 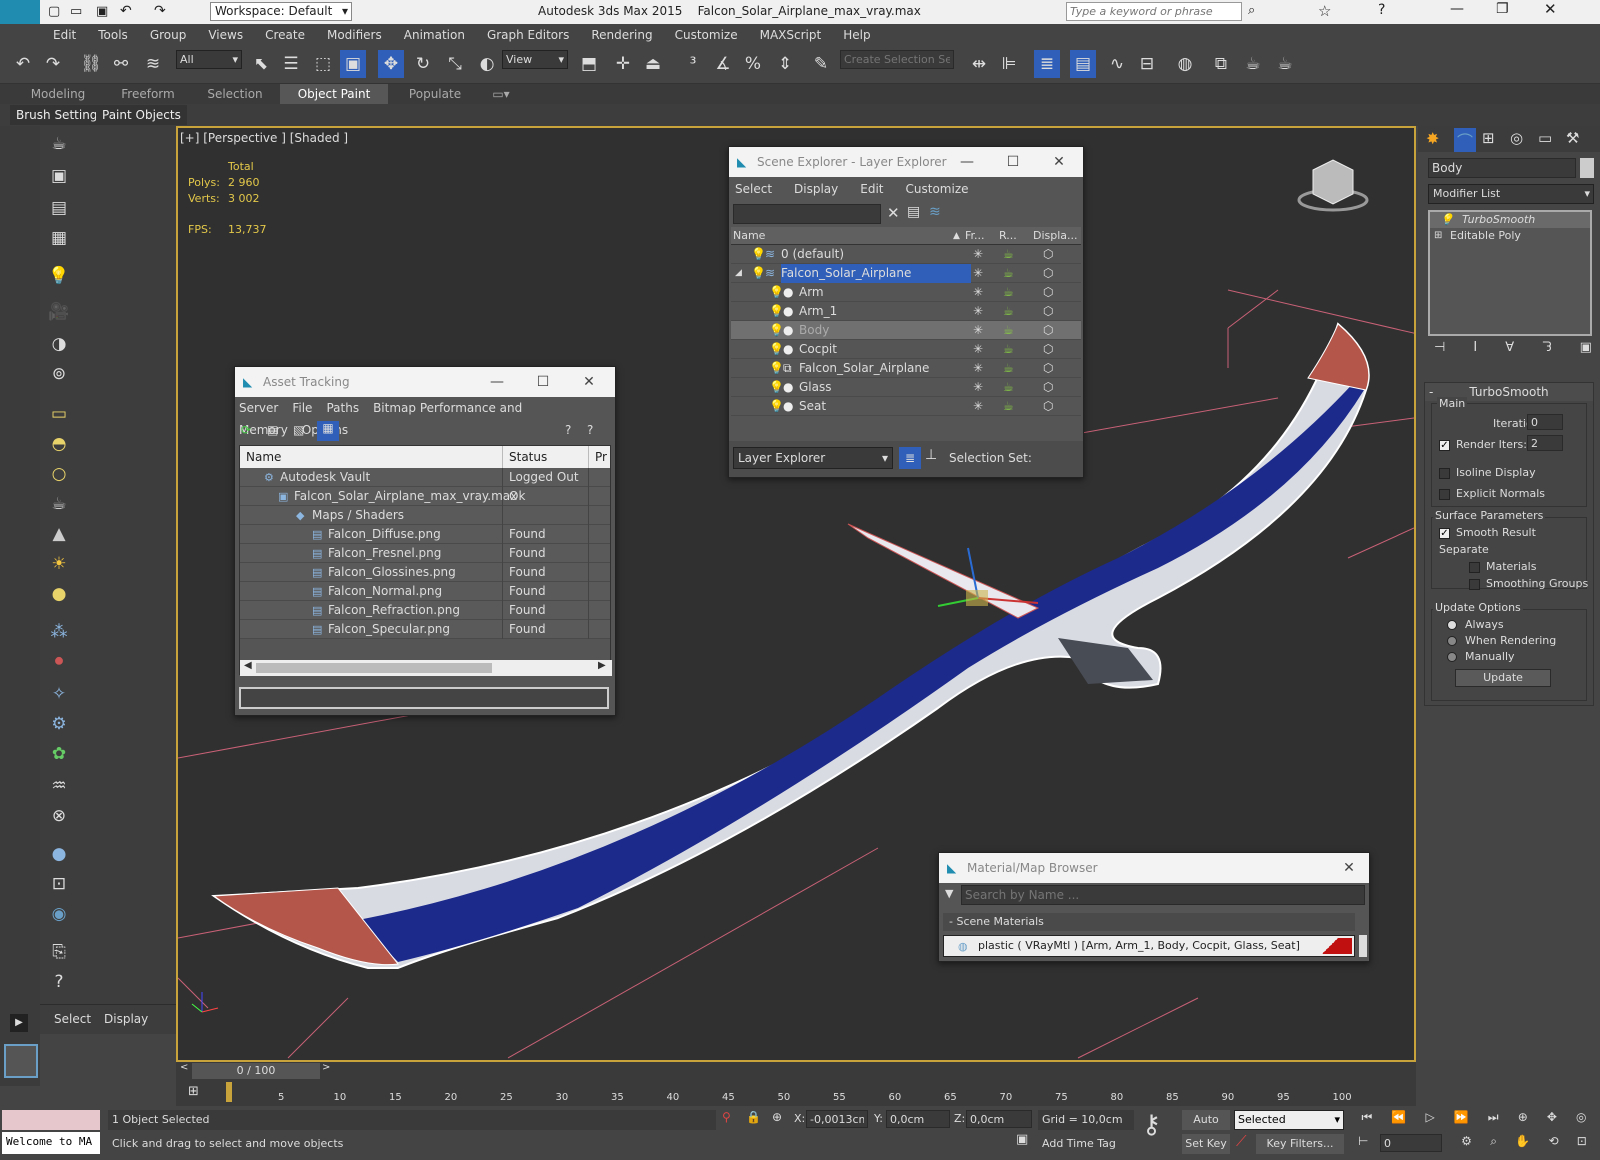 I want to click on play-icon: ▷, so click(x=1429, y=1120).